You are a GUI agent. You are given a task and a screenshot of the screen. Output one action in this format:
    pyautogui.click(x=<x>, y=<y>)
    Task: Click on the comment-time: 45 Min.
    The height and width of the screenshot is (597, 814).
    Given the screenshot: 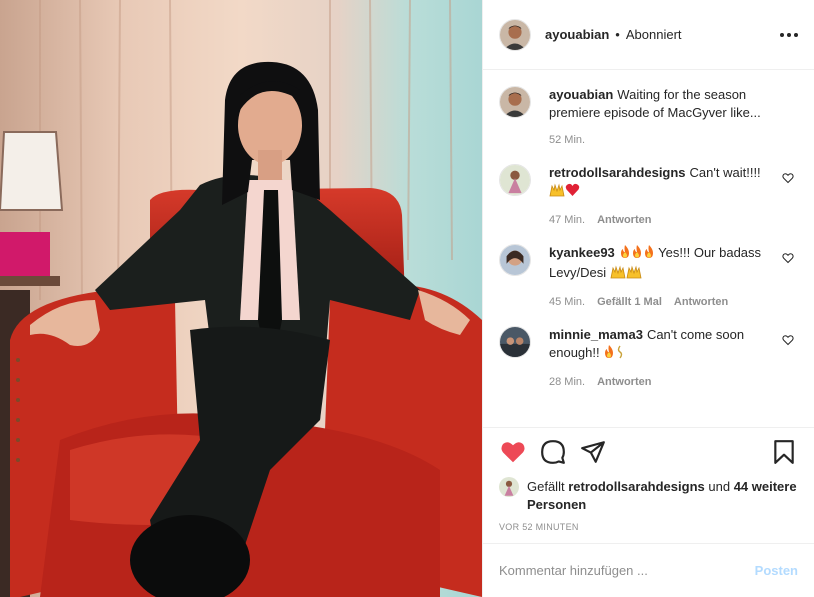 What is the action you would take?
    pyautogui.click(x=567, y=302)
    